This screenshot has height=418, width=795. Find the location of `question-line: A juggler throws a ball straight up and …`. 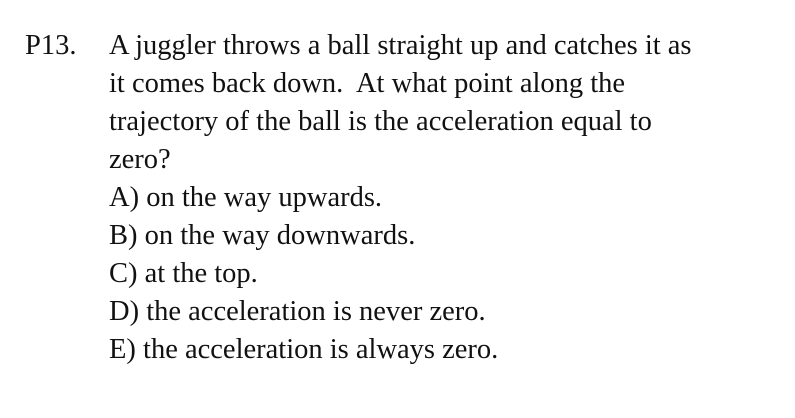

question-line: A juggler throws a ball straight up and … is located at coordinates (400, 45).